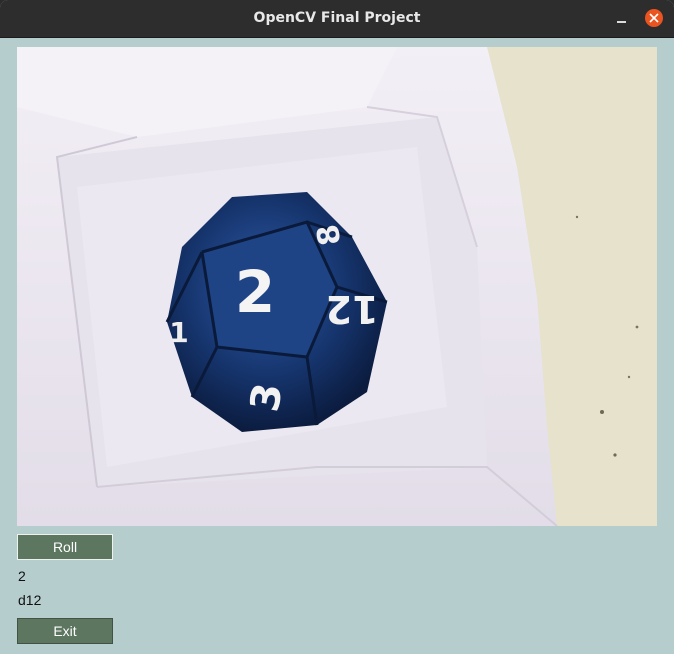 This screenshot has width=674, height=654. I want to click on title-bar: OpenCV Final Project, so click(337, 19).